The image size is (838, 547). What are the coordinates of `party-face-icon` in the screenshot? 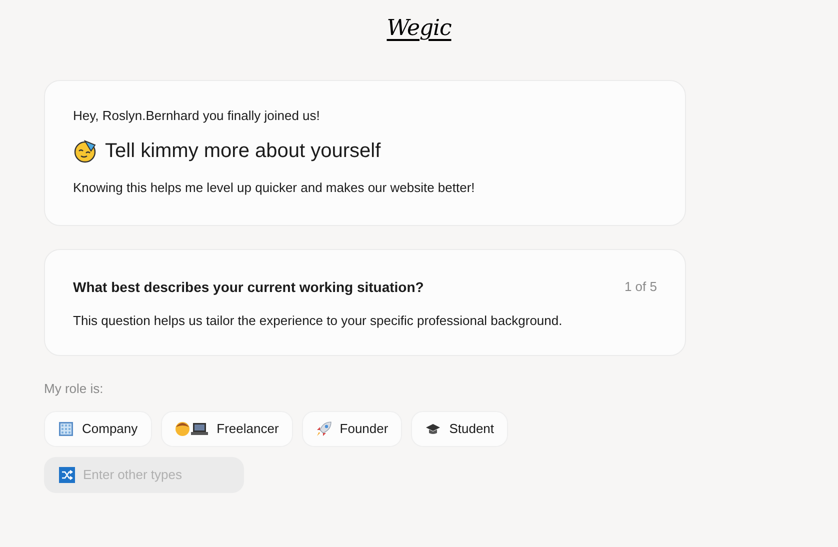 It's located at (85, 151).